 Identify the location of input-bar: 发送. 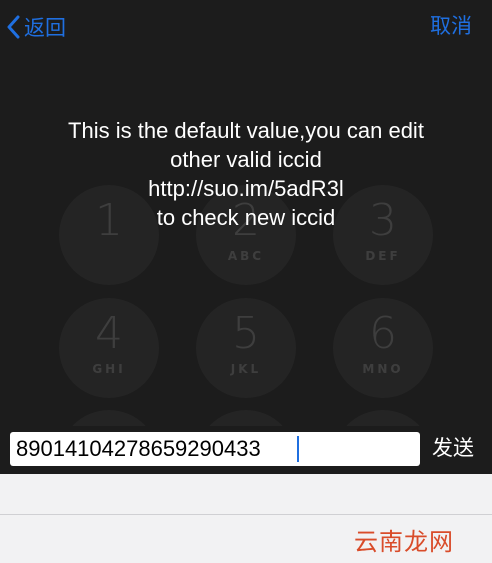
(246, 450).